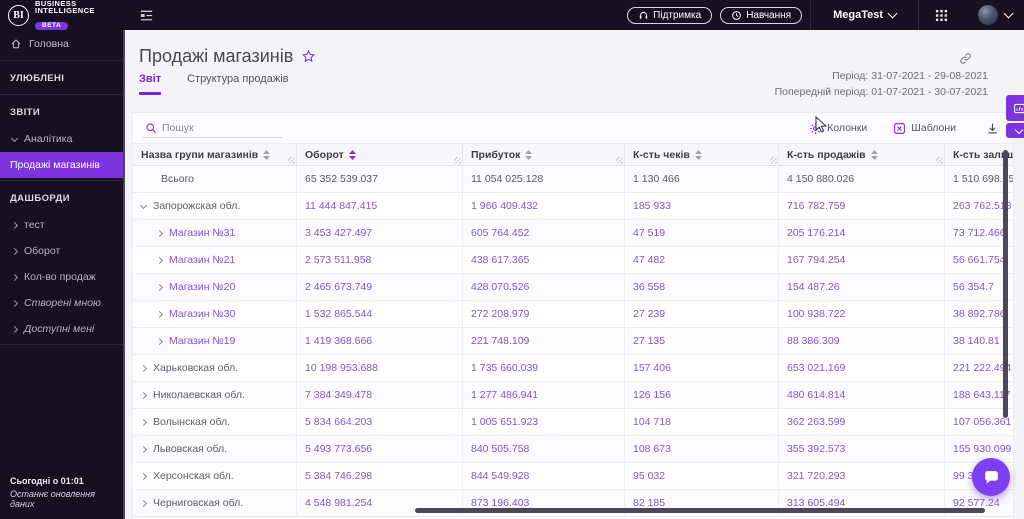 The height and width of the screenshot is (519, 1024). I want to click on sidebar-item-label: Аналітика, so click(48, 139).